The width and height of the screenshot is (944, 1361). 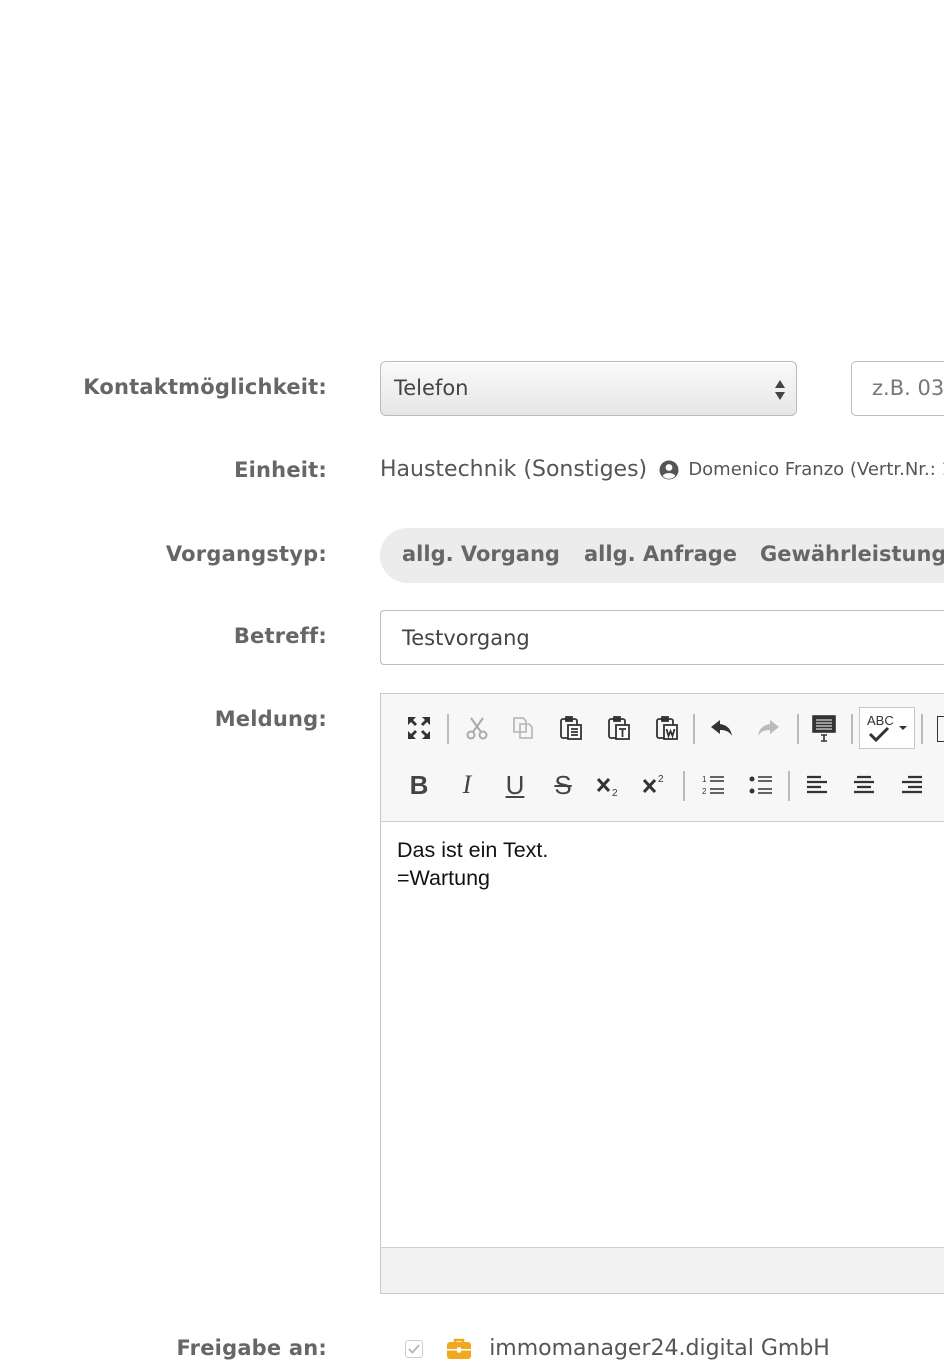 What do you see at coordinates (477, 728) in the screenshot?
I see `cut-icon` at bounding box center [477, 728].